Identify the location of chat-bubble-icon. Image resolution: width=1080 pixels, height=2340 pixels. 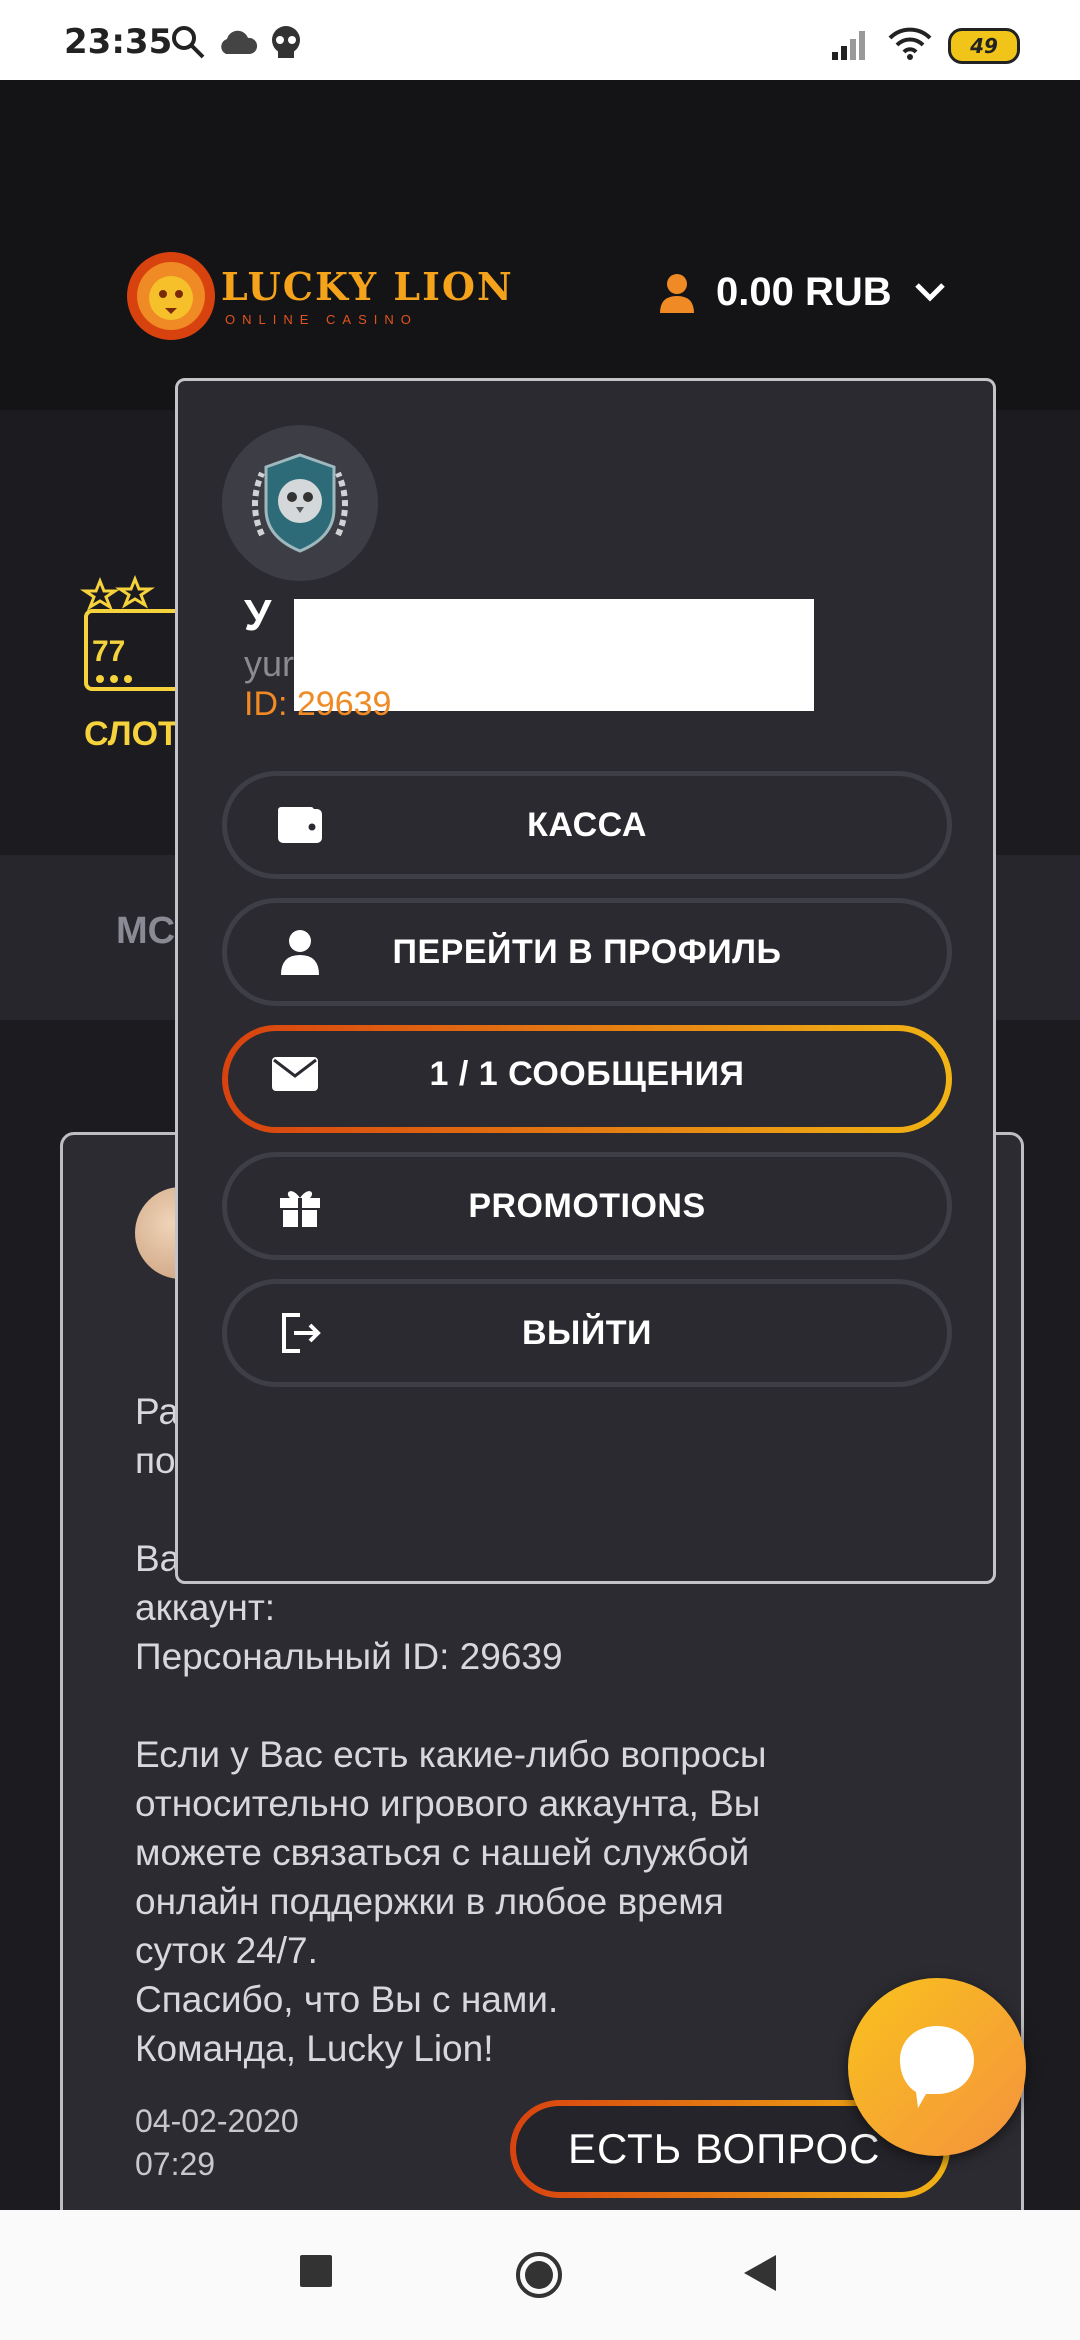
(937, 2067).